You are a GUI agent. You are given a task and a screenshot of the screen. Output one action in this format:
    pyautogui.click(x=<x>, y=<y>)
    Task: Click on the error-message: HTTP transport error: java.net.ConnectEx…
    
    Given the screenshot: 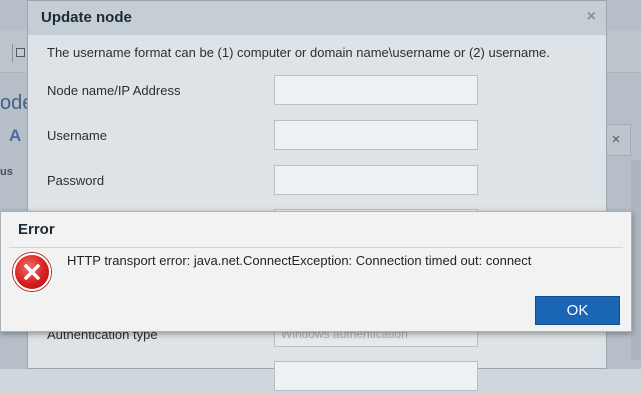 What is the action you would take?
    pyautogui.click(x=299, y=260)
    